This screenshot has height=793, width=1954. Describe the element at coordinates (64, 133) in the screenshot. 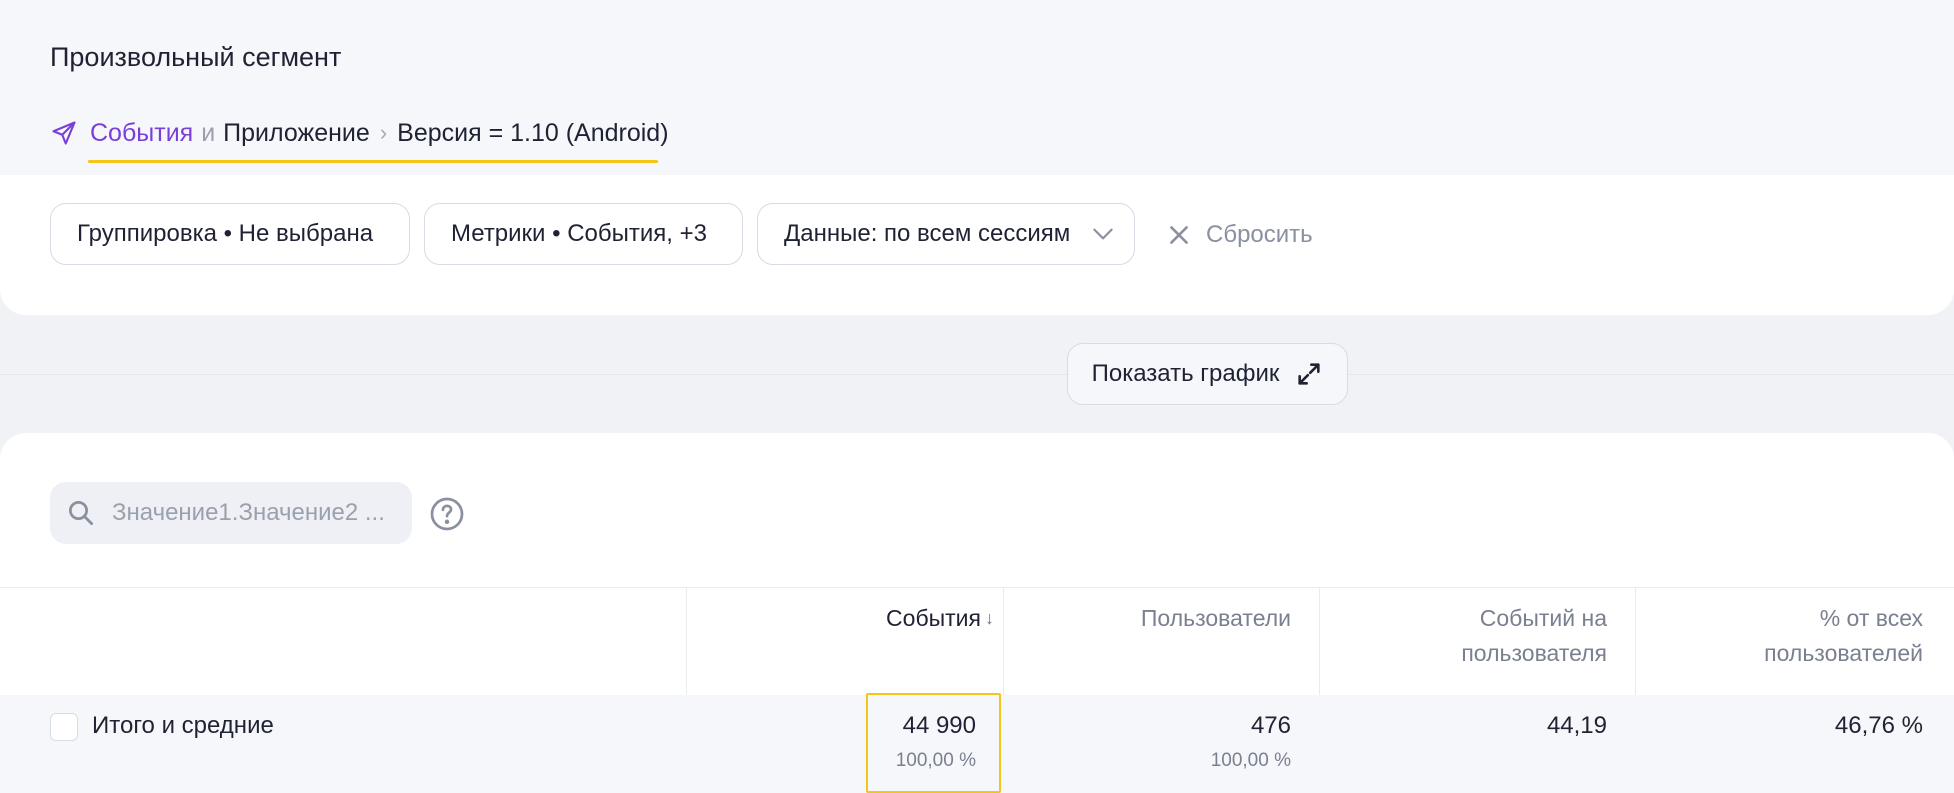

I see `send-icon` at that location.